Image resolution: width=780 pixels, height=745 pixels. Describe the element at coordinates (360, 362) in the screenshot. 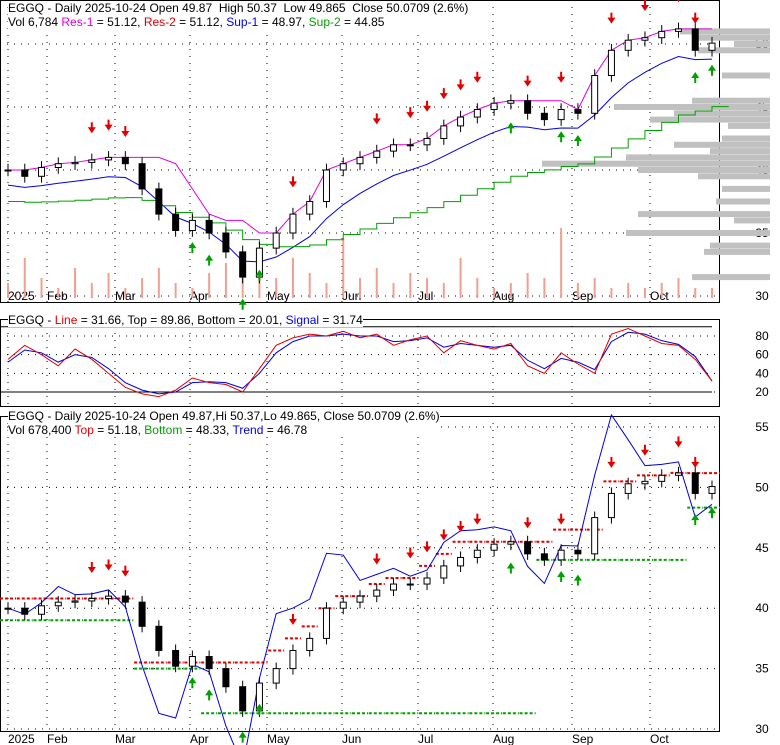

I see `oscillator-line` at that location.